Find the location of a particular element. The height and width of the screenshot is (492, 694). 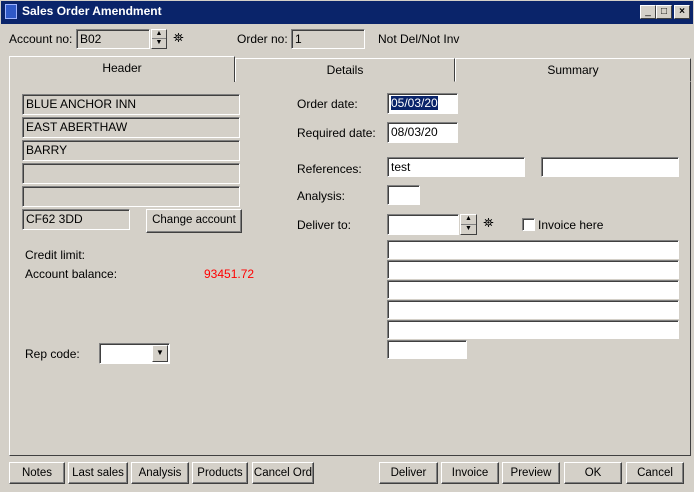

order-date-input: 05/03/20 is located at coordinates (422, 103).